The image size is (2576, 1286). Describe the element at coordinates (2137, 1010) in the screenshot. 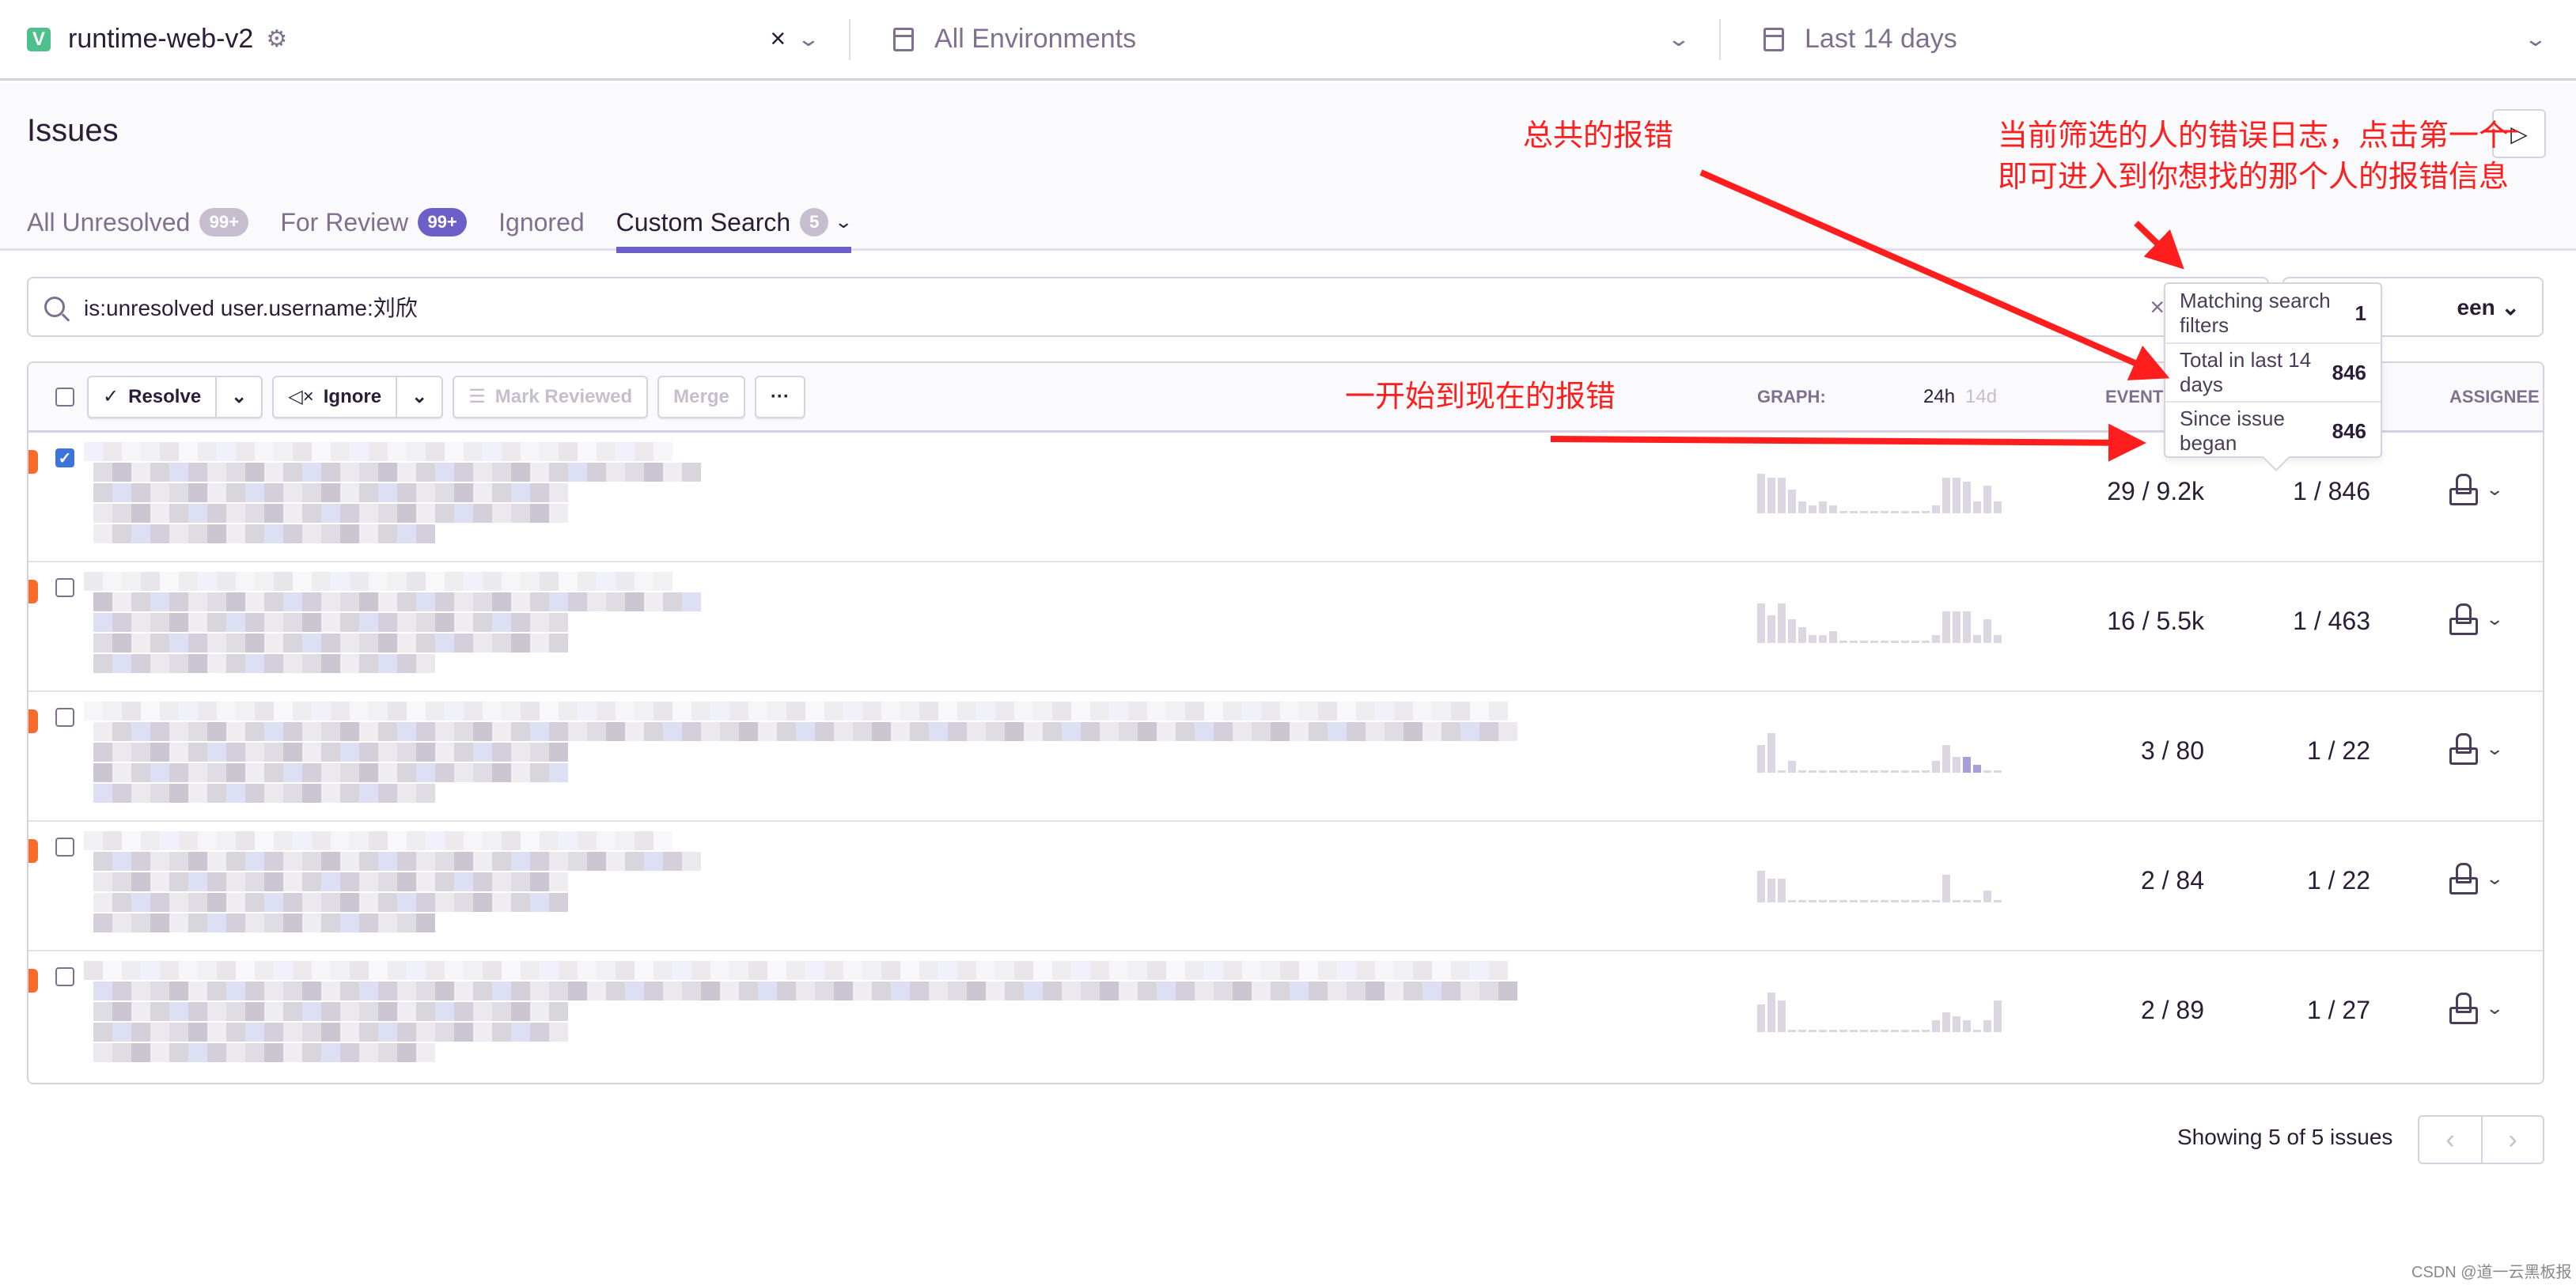

I see `event-count: 2 / 89` at that location.